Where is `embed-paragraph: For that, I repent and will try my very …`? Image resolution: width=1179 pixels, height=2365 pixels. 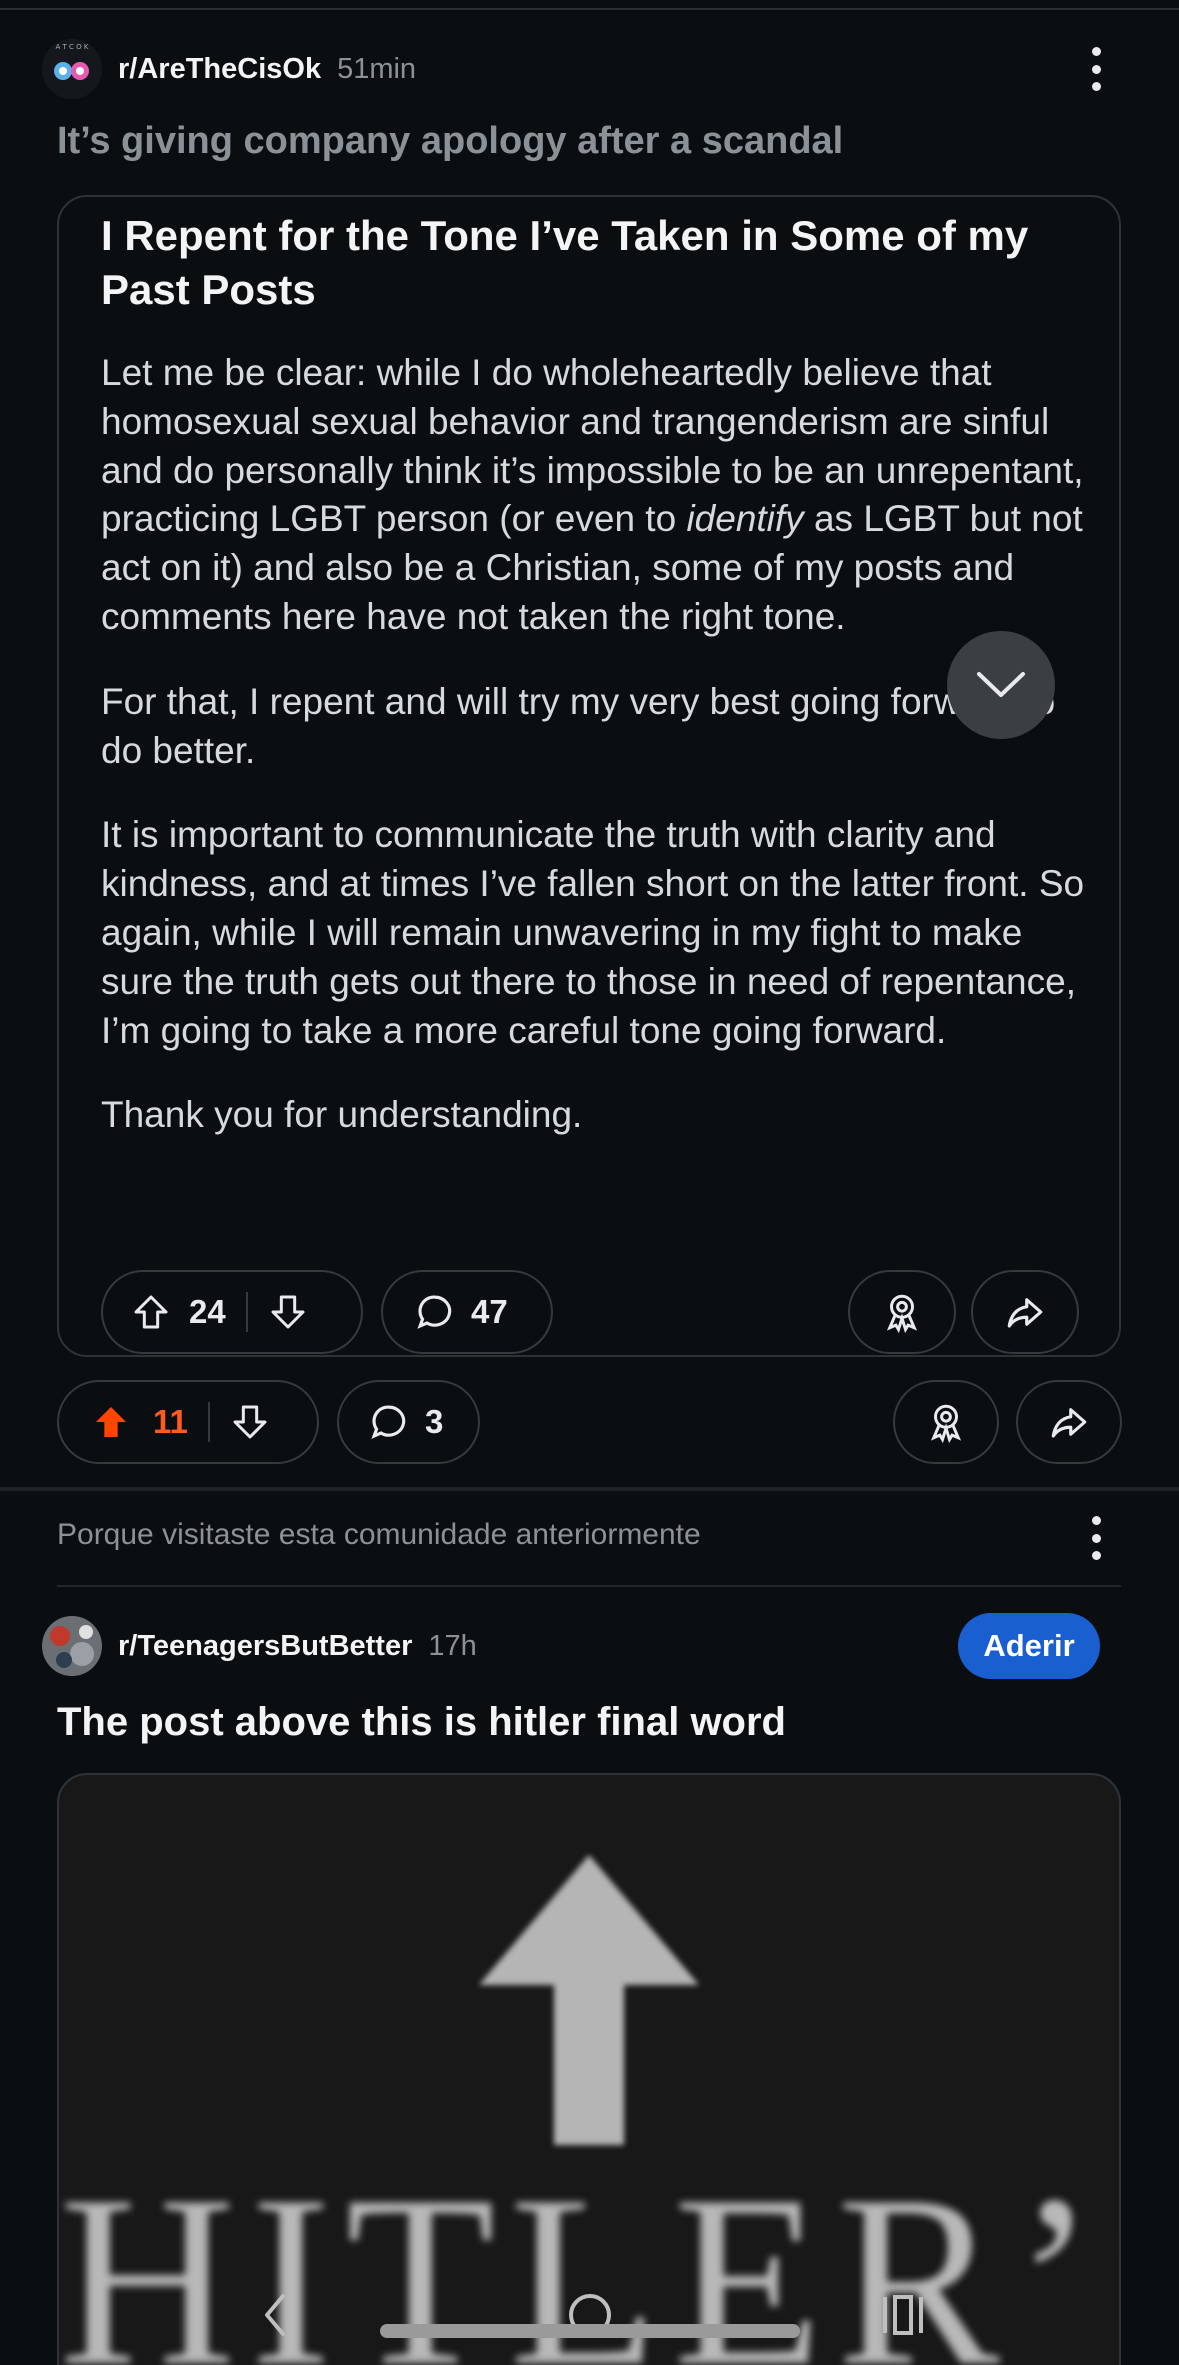 embed-paragraph: For that, I repent and will try my very … is located at coordinates (578, 725).